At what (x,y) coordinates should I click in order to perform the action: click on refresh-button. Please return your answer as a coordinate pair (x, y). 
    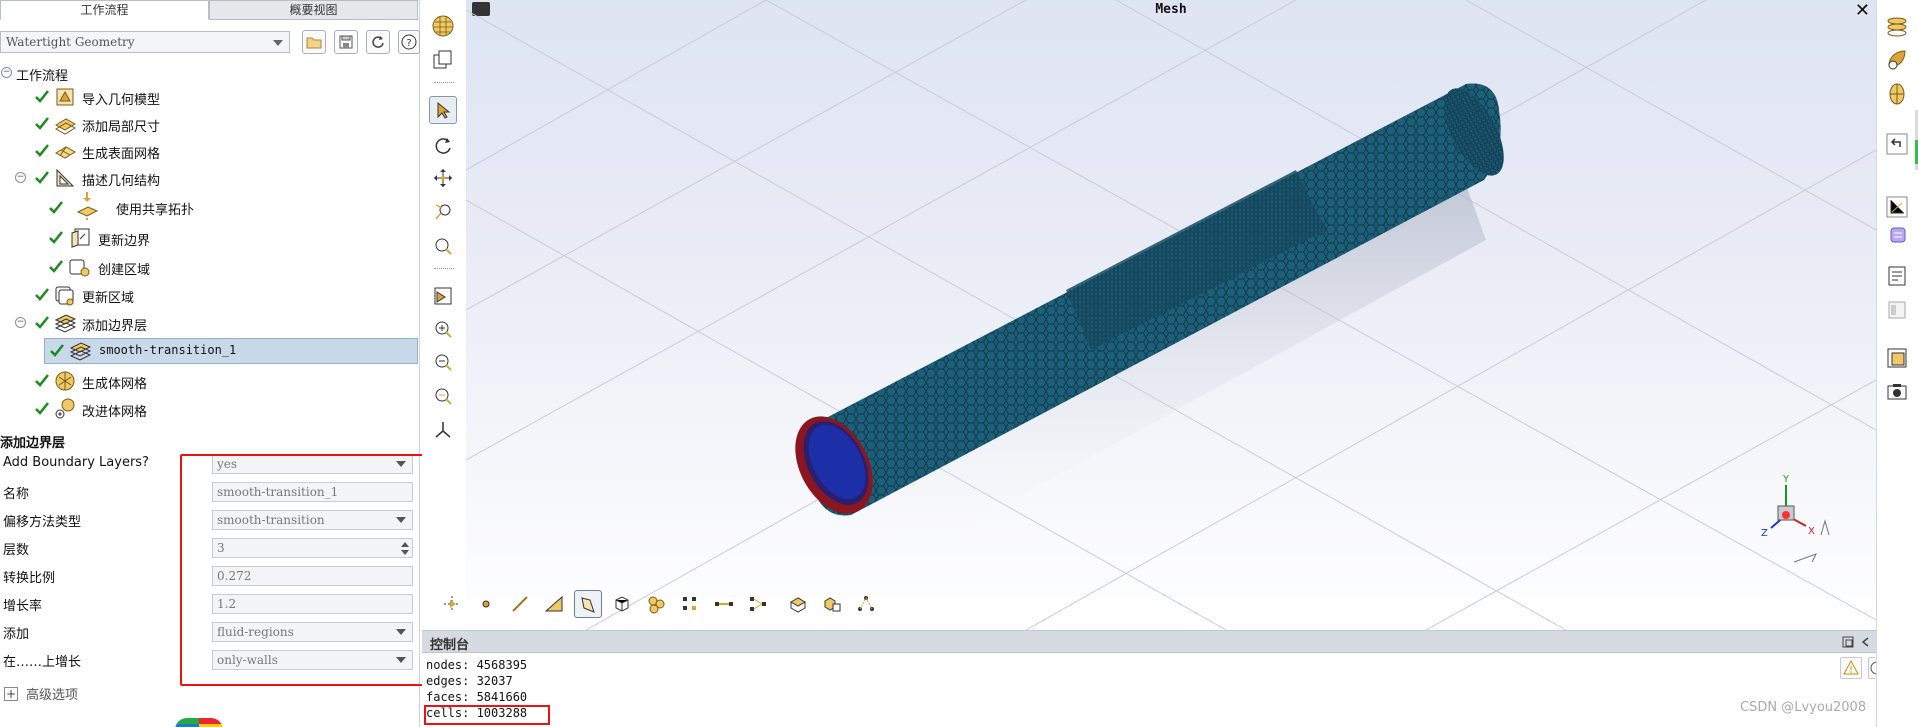
    Looking at the image, I should click on (378, 42).